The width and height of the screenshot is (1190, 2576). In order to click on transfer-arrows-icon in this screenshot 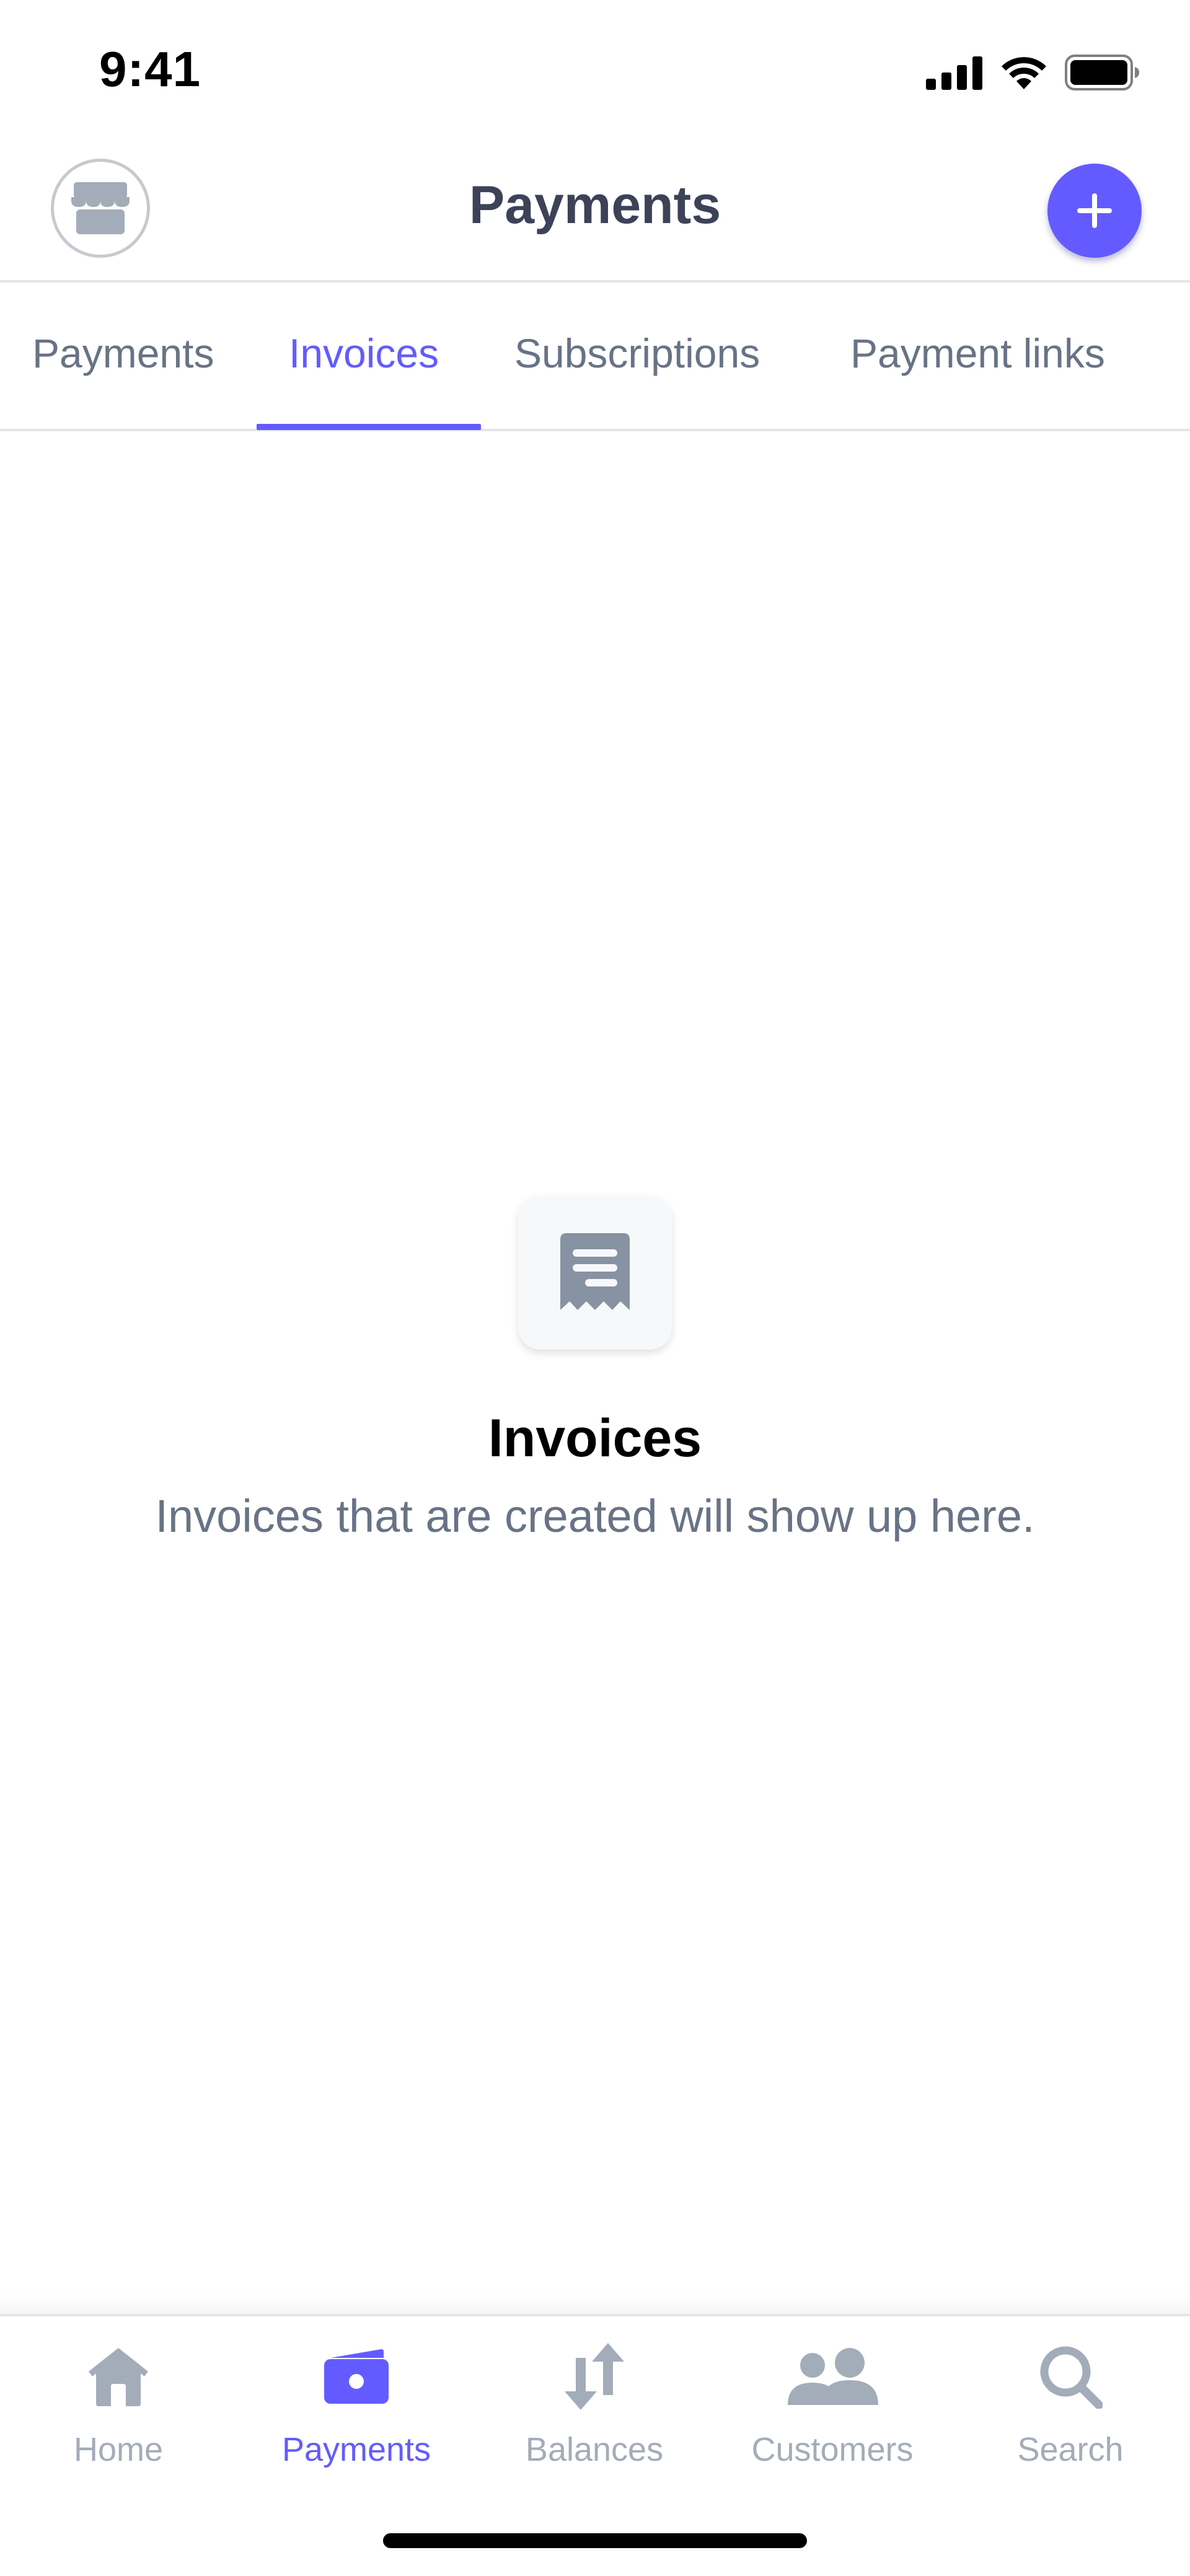, I will do `click(594, 2376)`.